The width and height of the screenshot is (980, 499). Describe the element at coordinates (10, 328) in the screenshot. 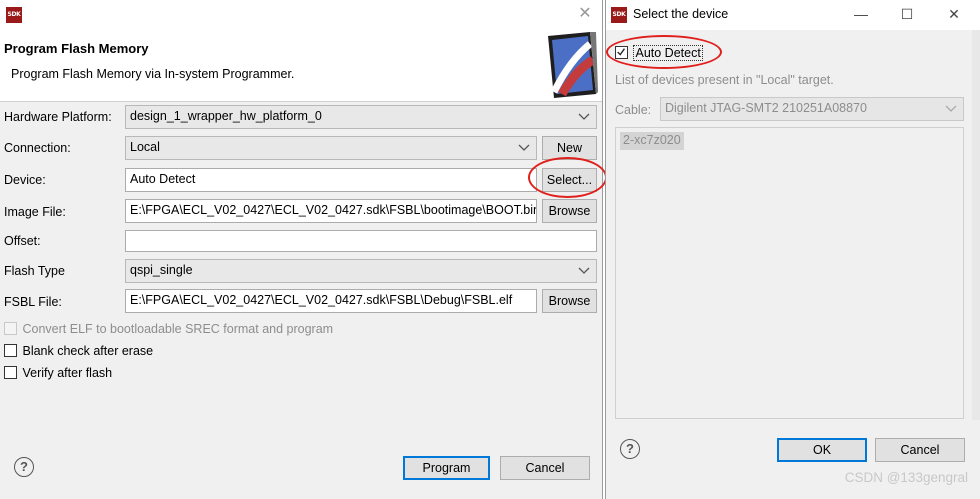

I see `convert-elf-checkbox` at that location.